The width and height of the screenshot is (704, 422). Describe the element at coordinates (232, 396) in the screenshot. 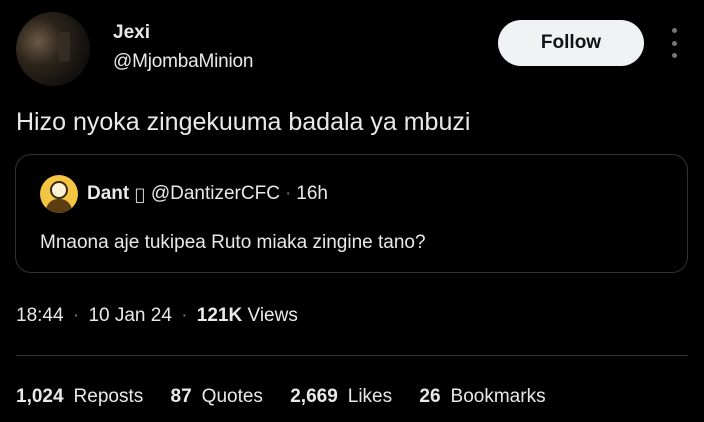

I see `quotes-label: Quotes` at that location.